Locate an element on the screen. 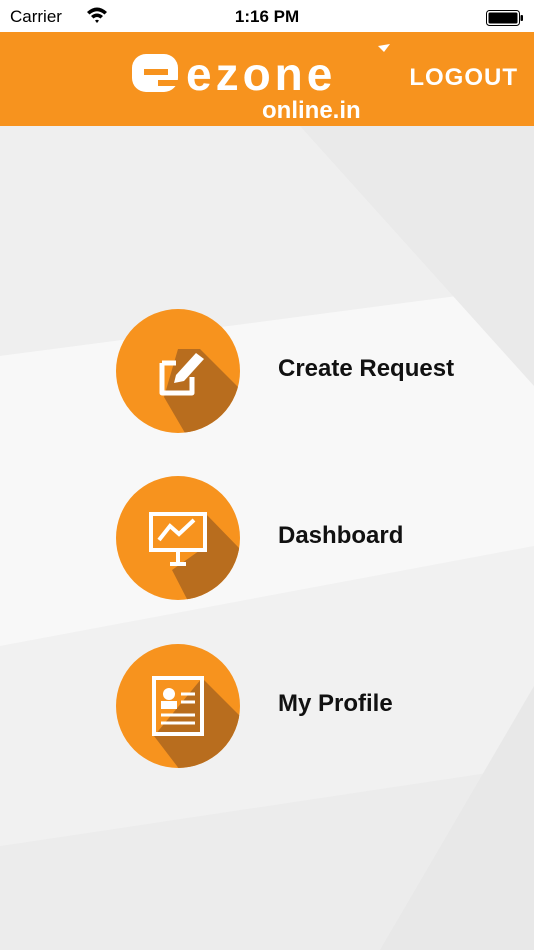 The width and height of the screenshot is (534, 950). app-header: ezone online.in LOGOUT is located at coordinates (267, 79).